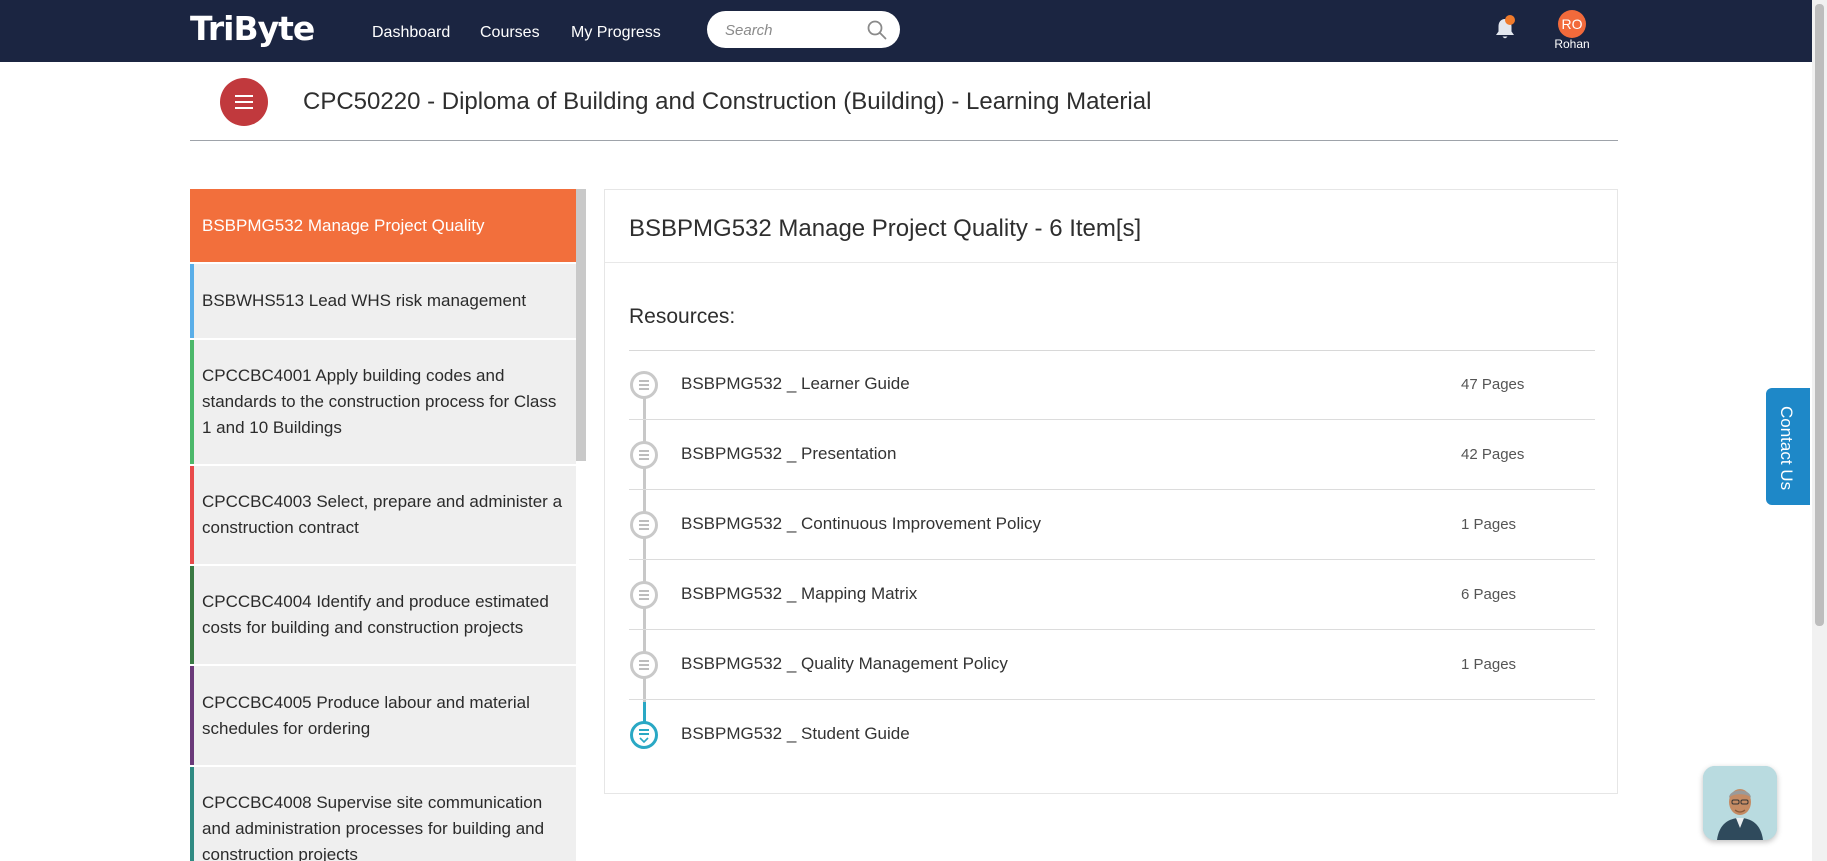  I want to click on resource-name: BSBPMG532 _ Student Guide, so click(795, 733).